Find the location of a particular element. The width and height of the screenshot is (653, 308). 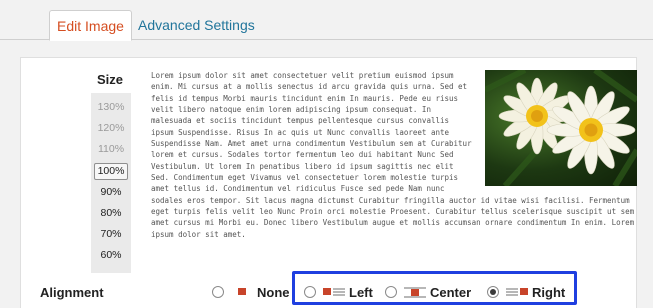

preview-image is located at coordinates (561, 128).